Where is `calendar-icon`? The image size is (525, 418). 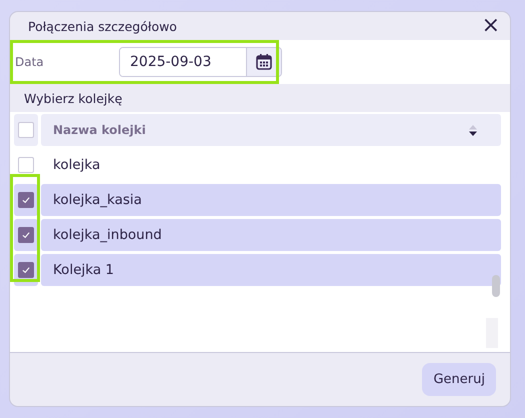
calendar-icon is located at coordinates (264, 62).